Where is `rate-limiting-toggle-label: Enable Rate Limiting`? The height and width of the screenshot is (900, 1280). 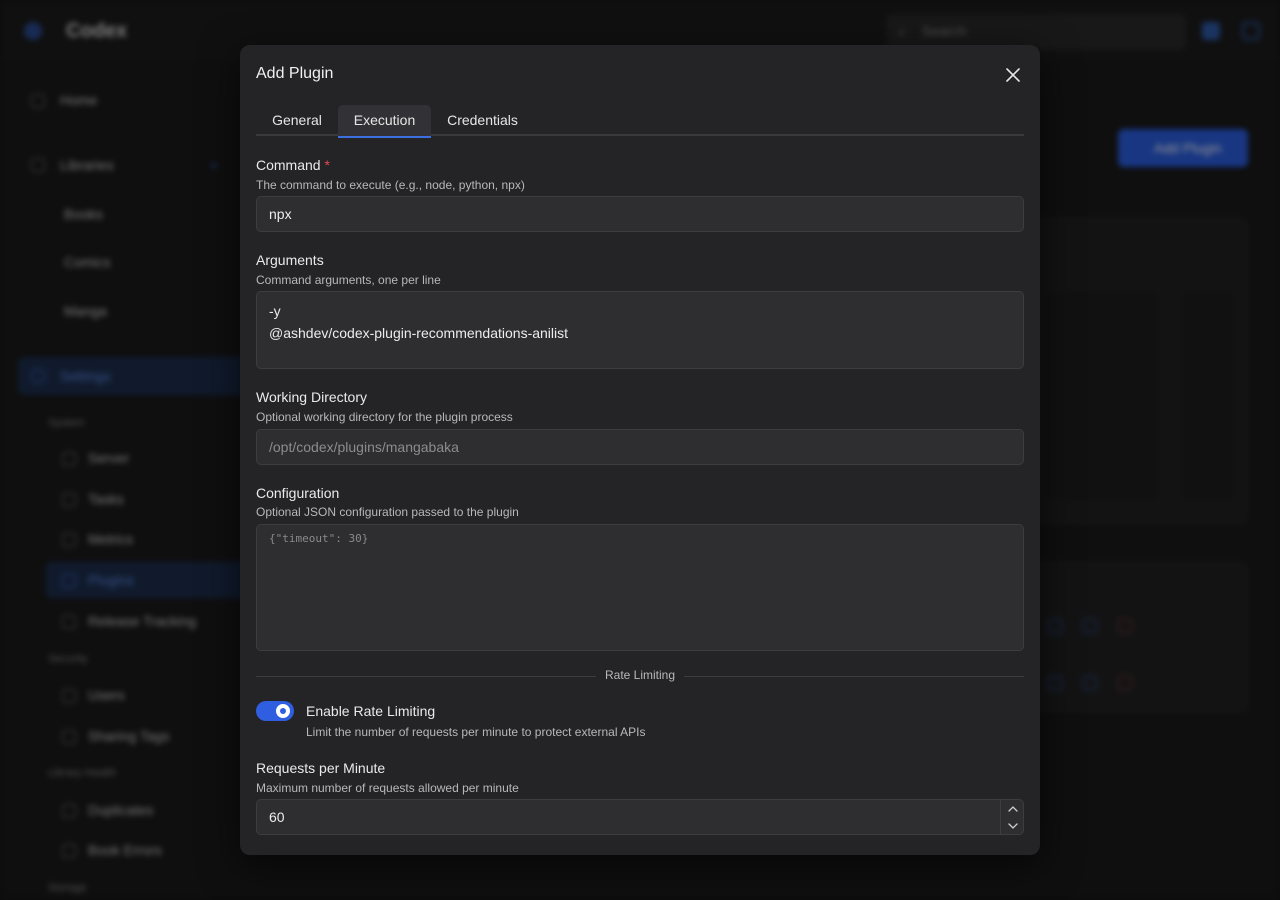 rate-limiting-toggle-label: Enable Rate Limiting is located at coordinates (370, 711).